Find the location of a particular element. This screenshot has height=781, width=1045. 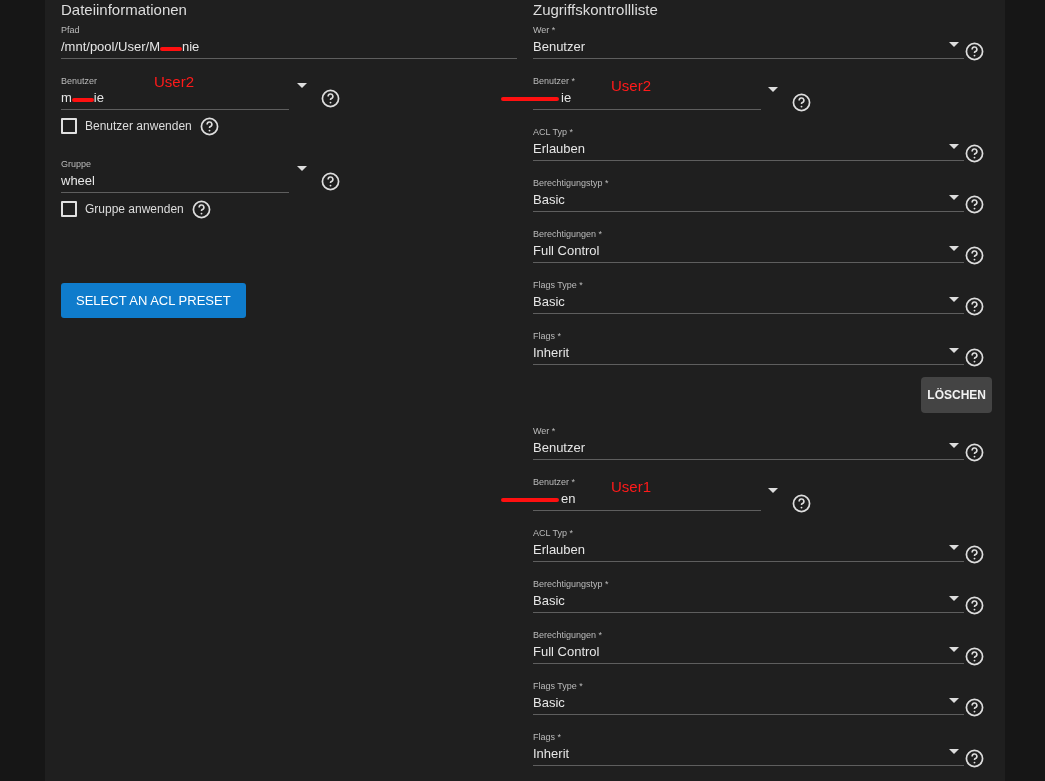

field-label: Benutzer is located at coordinates (79, 81).